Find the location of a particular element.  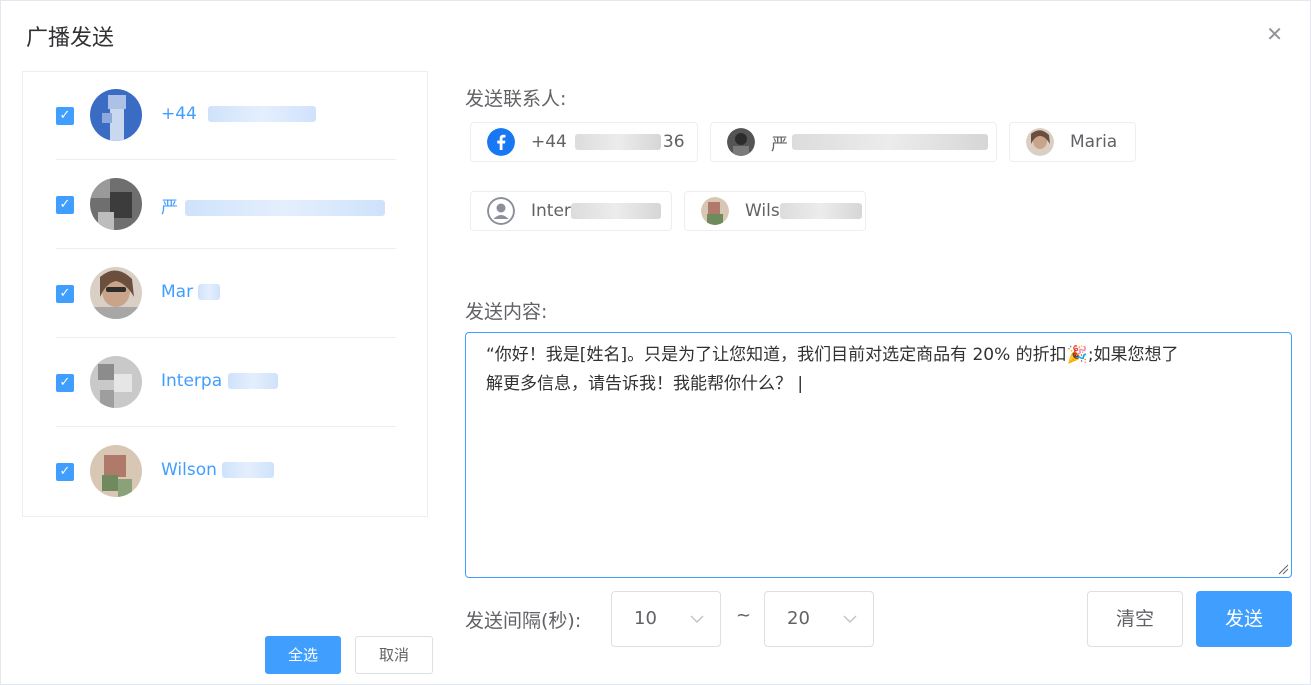

recipient-chip: 严 is located at coordinates (853, 142).